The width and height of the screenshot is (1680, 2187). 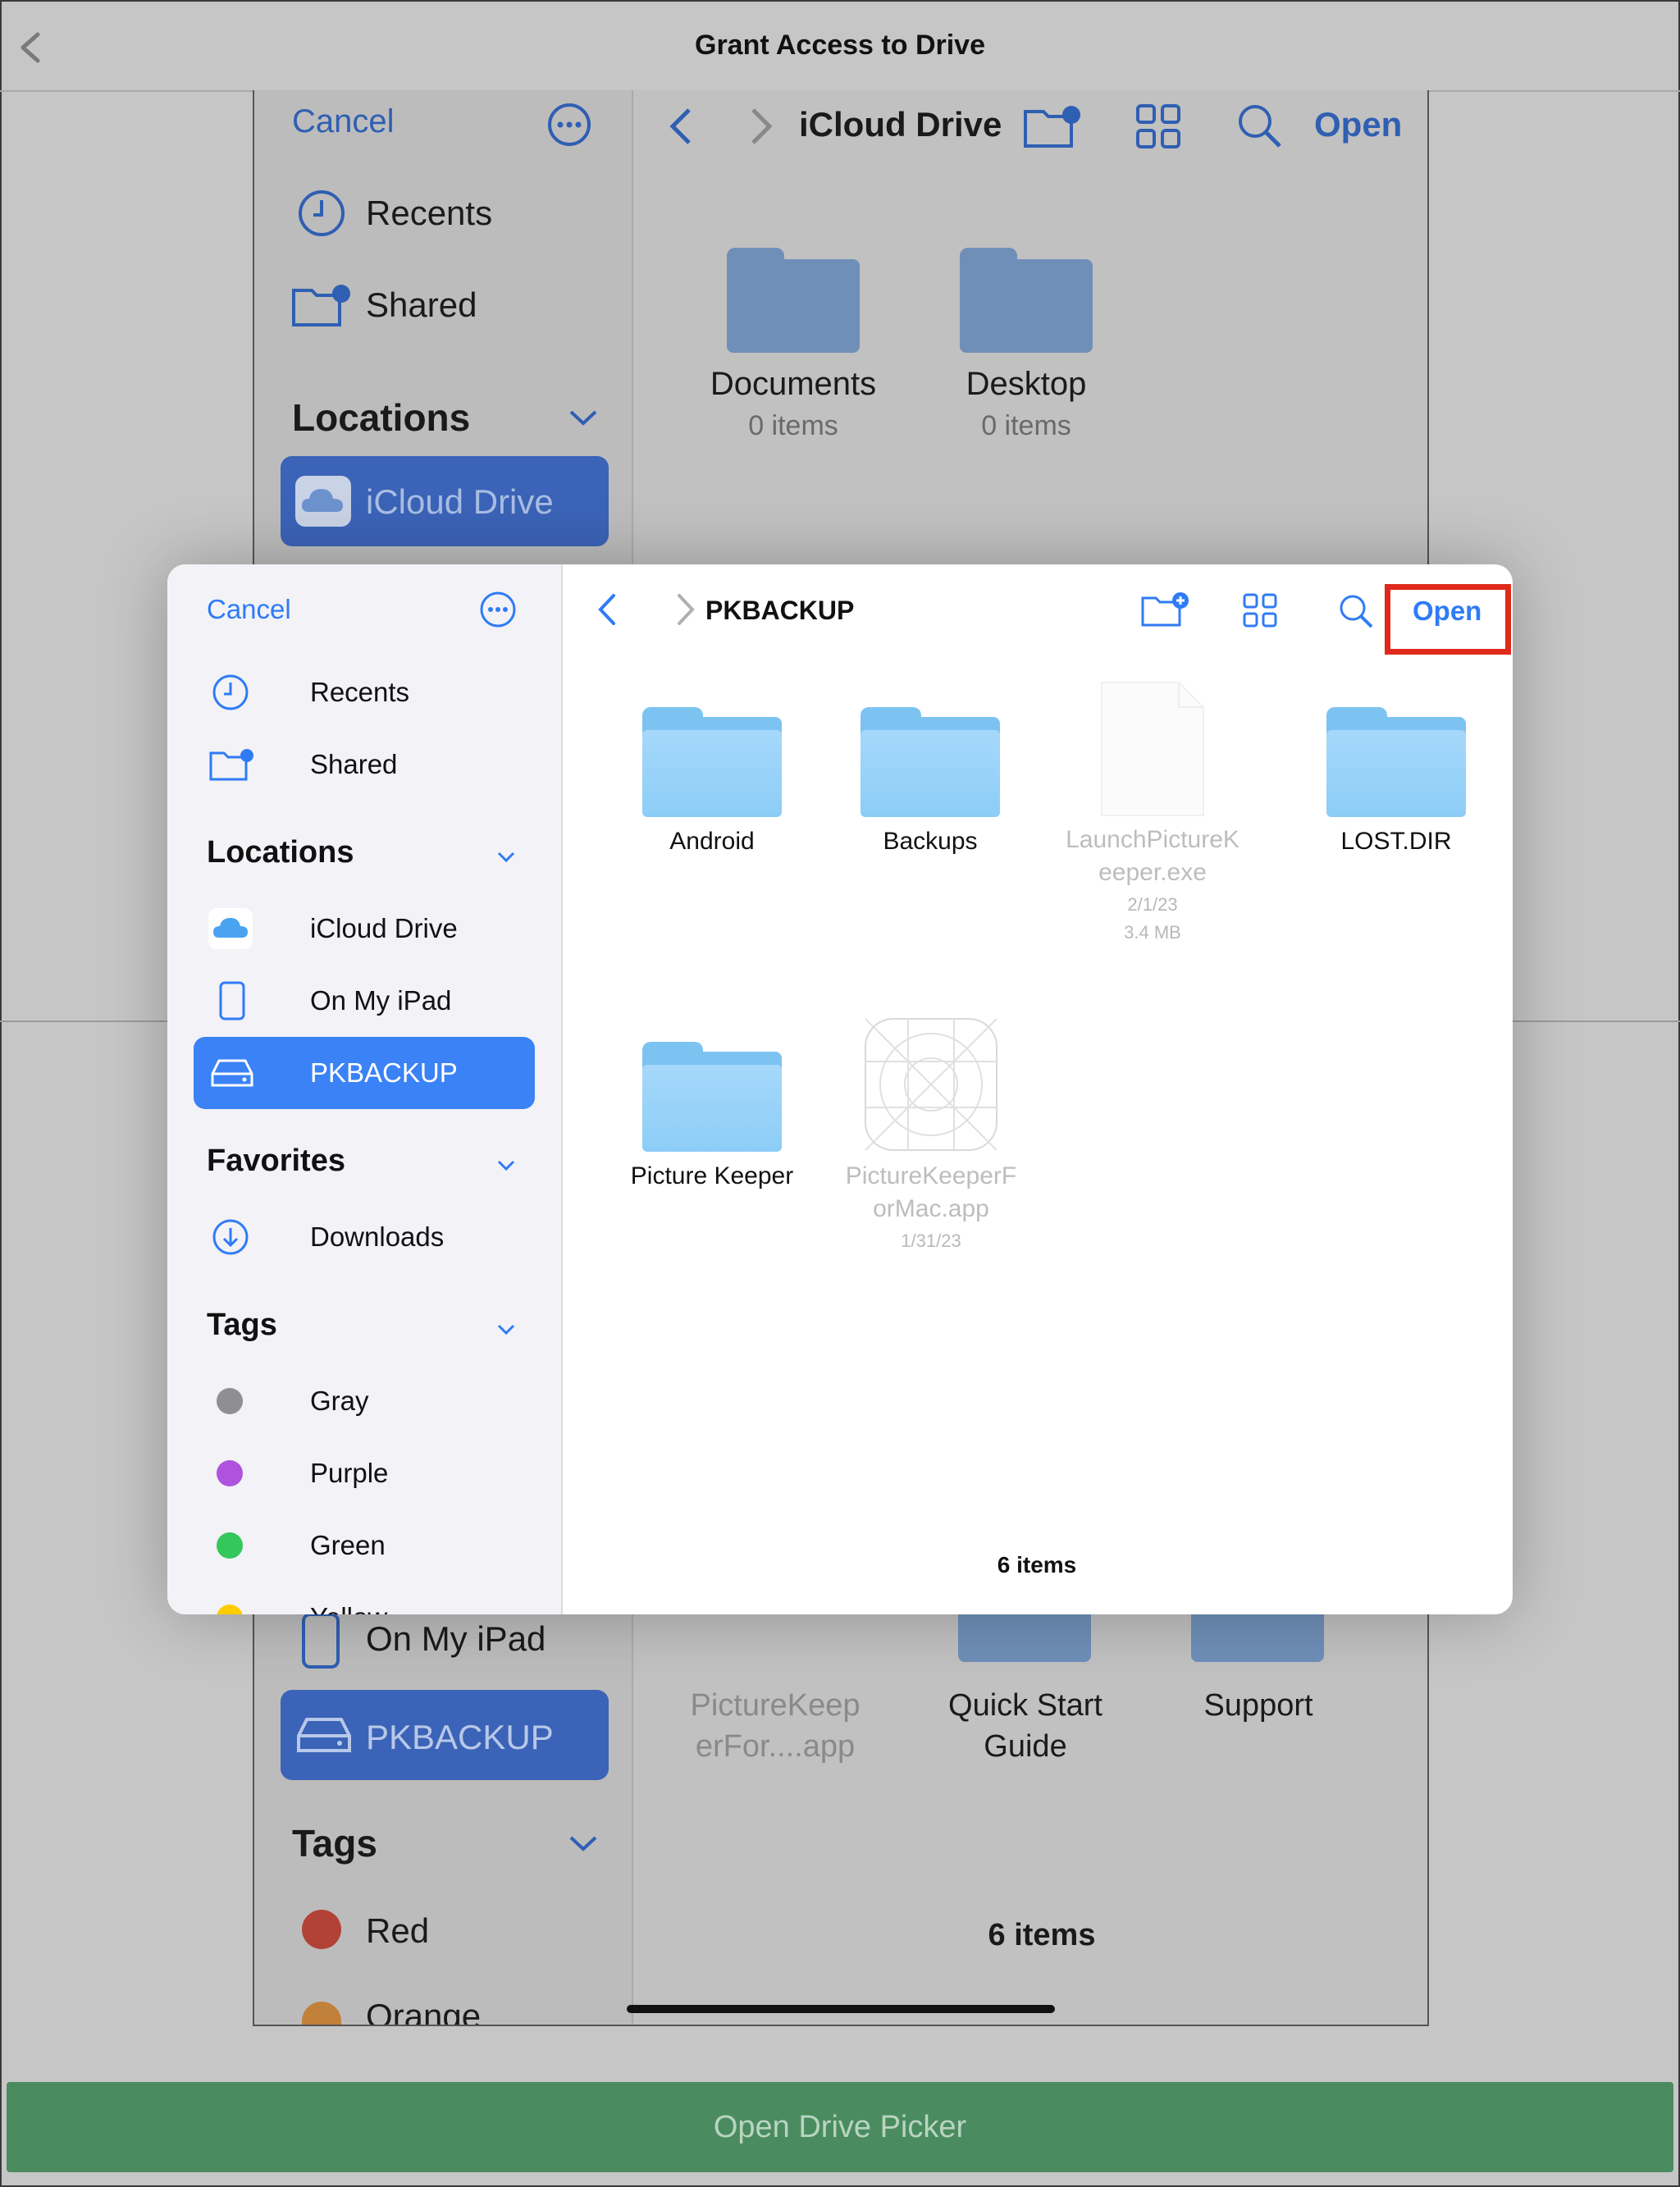 I want to click on sidebar-item-label: Recents, so click(x=360, y=692).